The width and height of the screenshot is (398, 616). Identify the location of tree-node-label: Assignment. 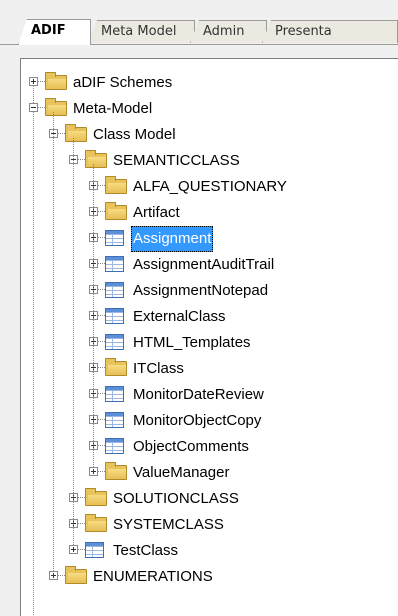
(172, 239).